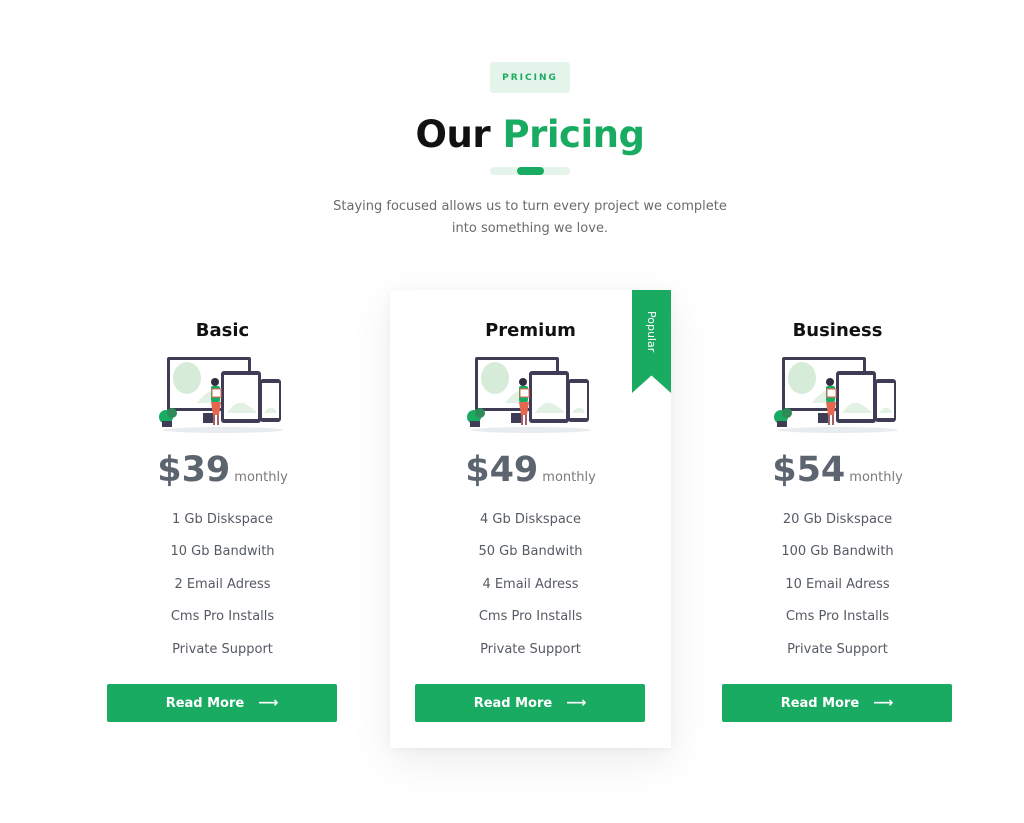 This screenshot has width=1024, height=823. I want to click on feature-item: 1 Gb Diskspace, so click(222, 519).